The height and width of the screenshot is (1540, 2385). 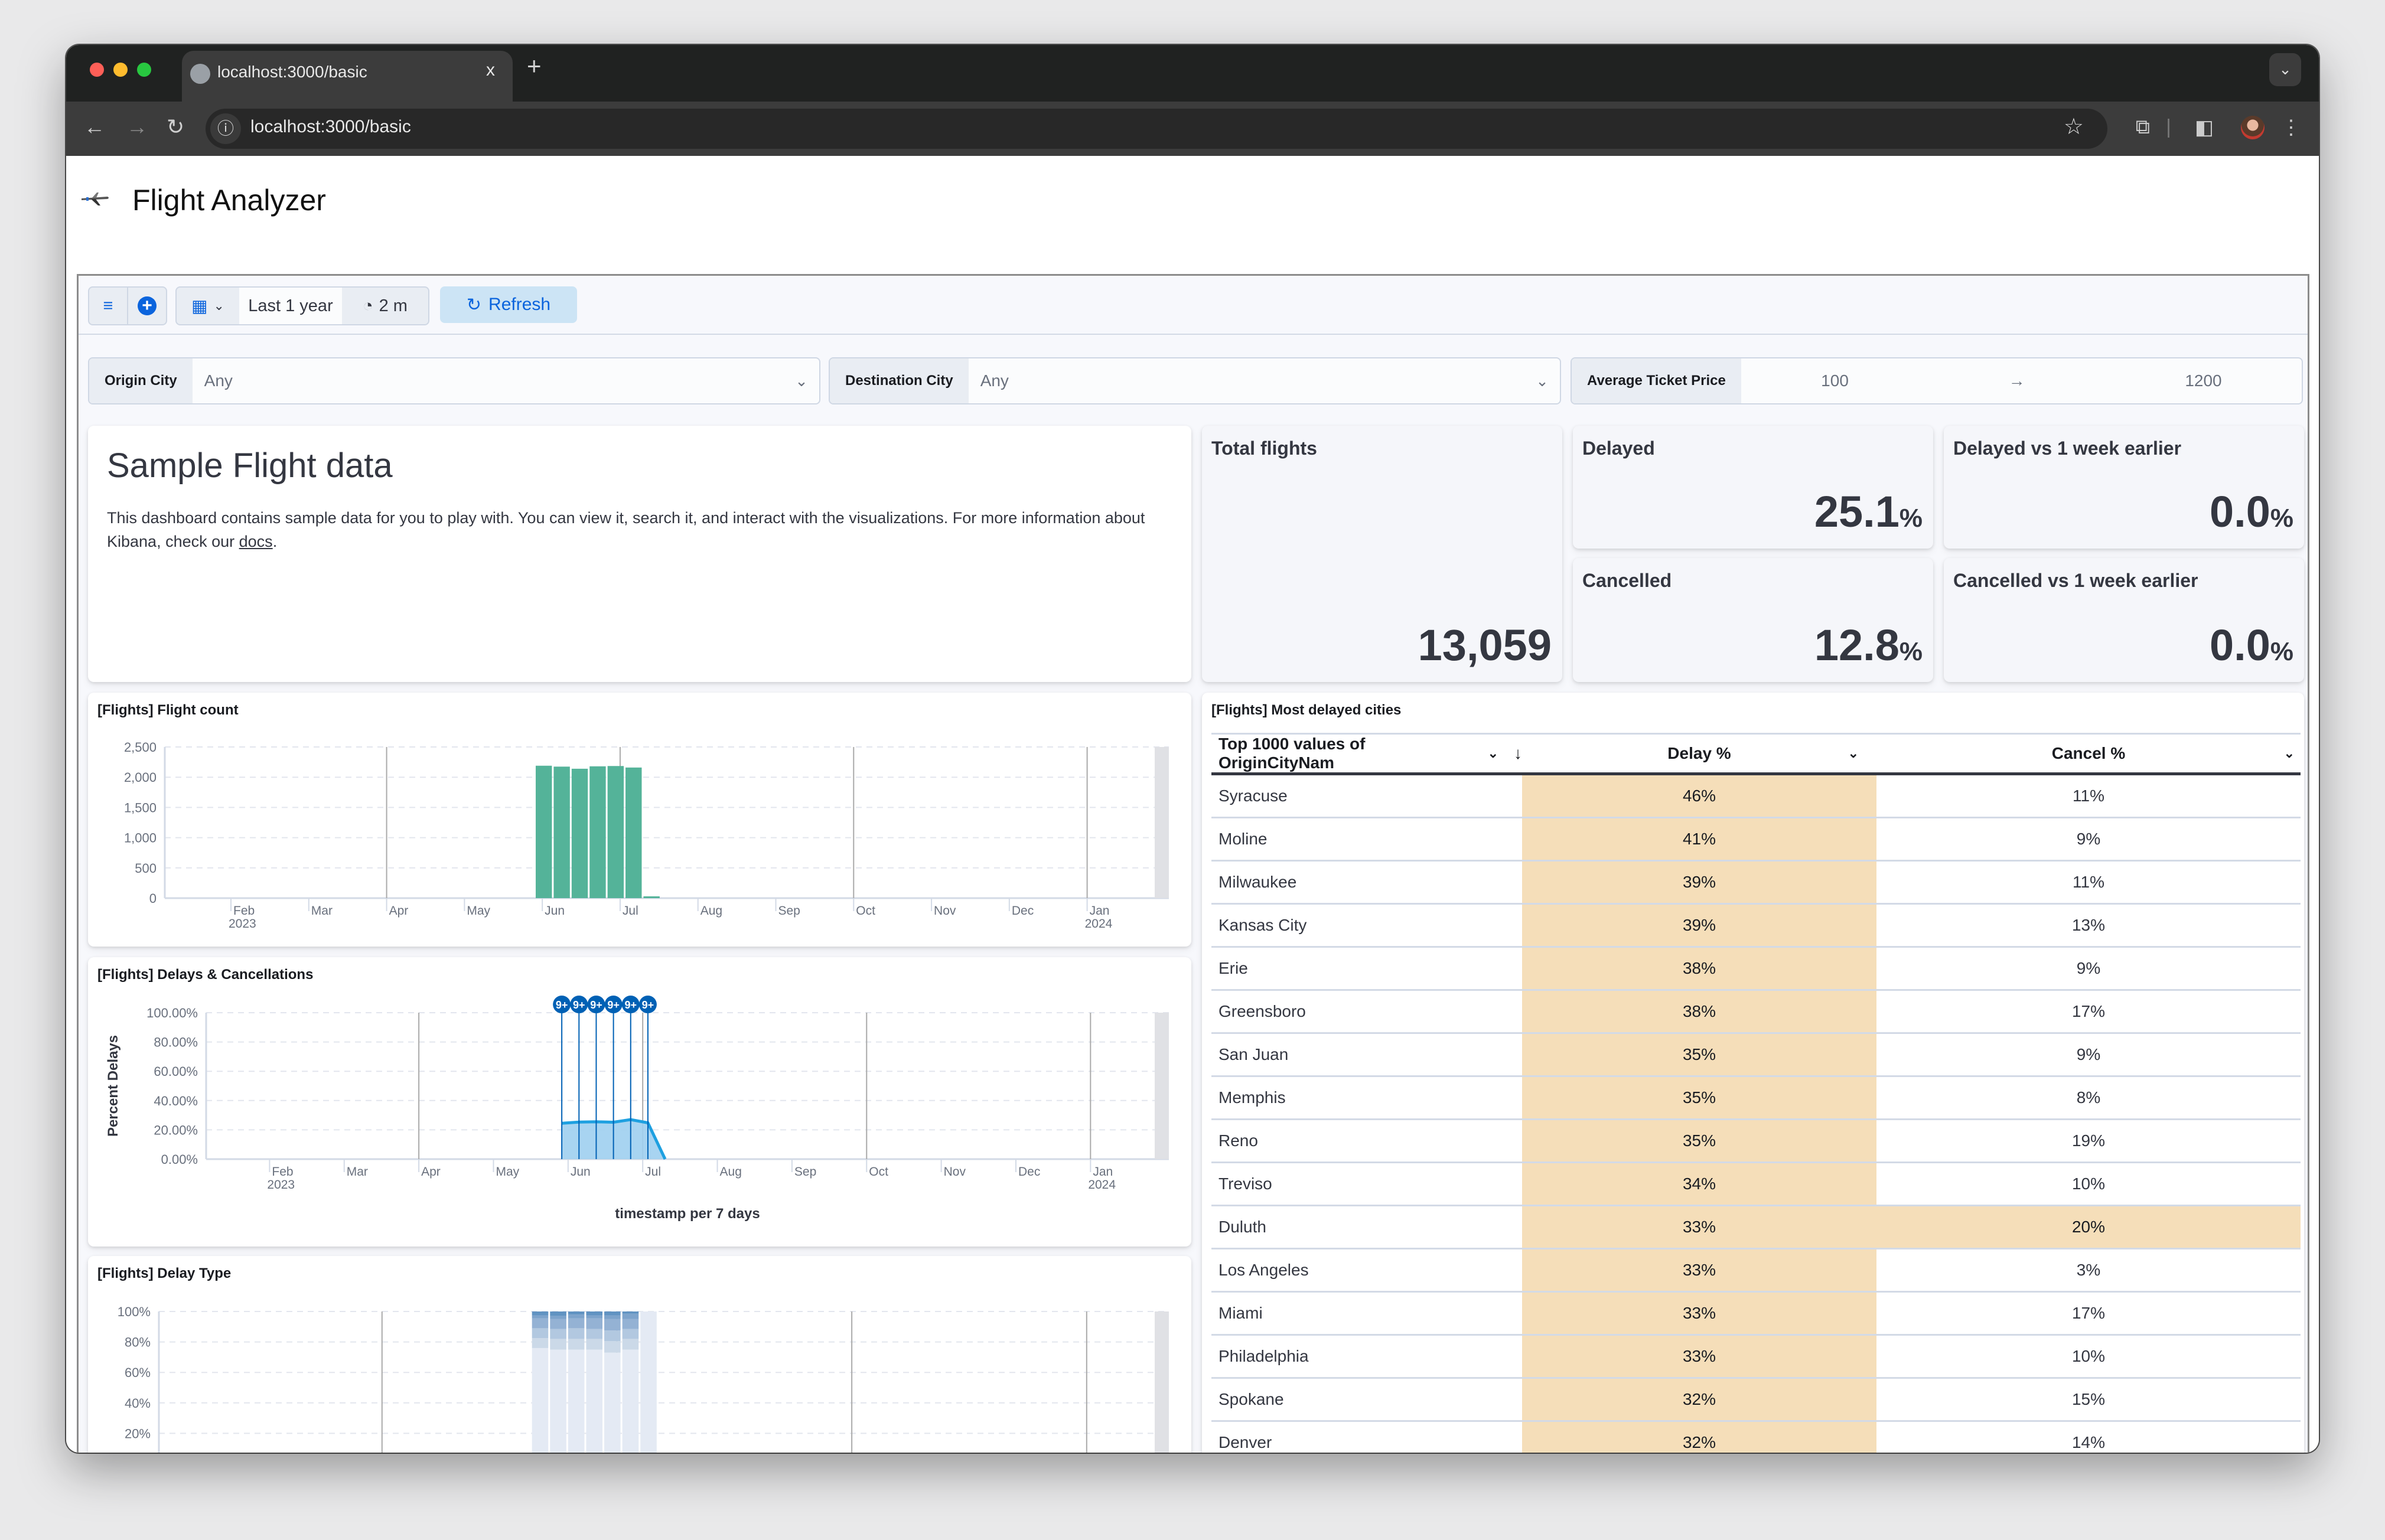 What do you see at coordinates (1756, 1357) in the screenshot?
I see `table-row: Philadelphia 33% 10%` at bounding box center [1756, 1357].